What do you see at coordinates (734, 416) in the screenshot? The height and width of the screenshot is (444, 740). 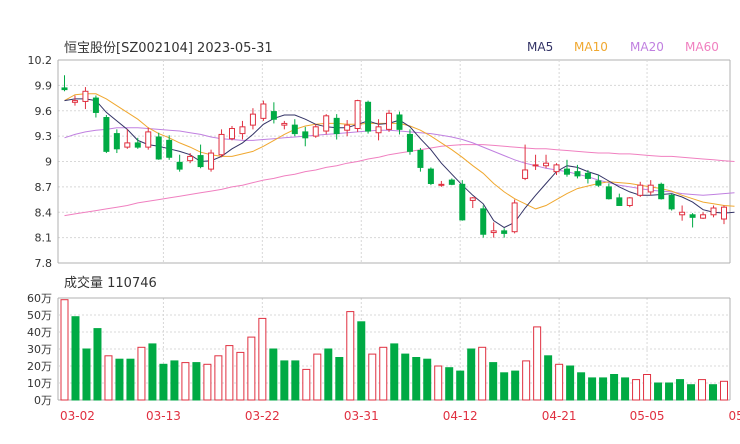 I see `date-tick-label: 05-16` at bounding box center [734, 416].